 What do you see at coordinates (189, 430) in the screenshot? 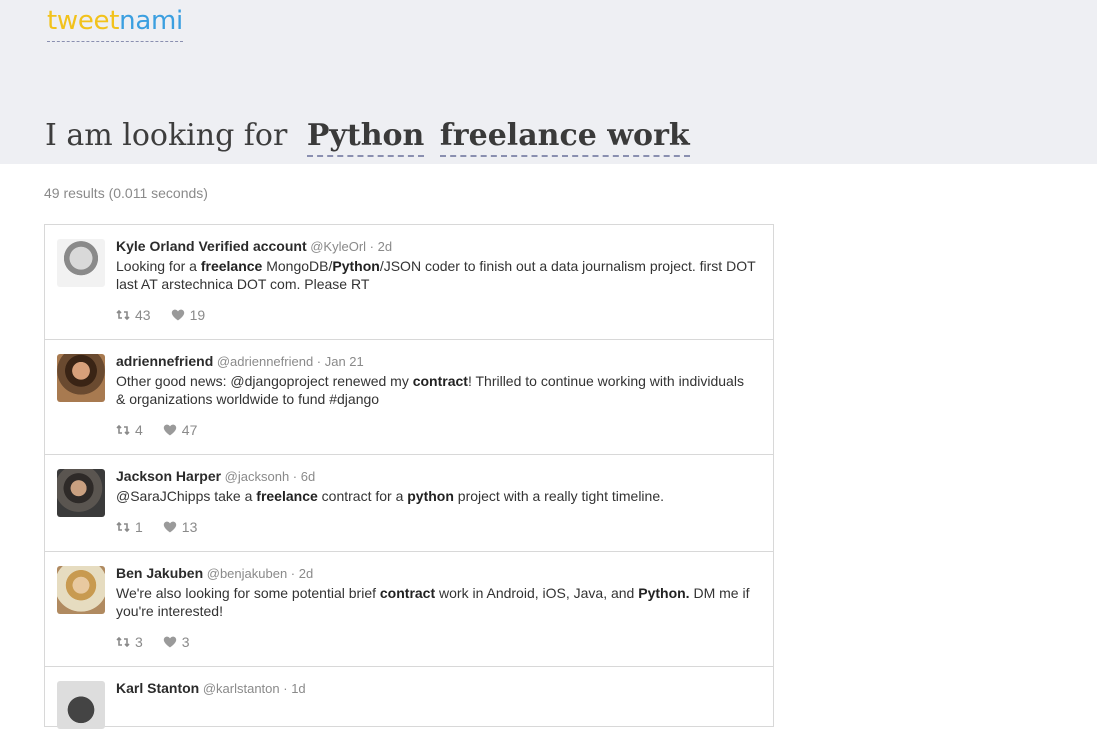
I see `like-count: 47` at bounding box center [189, 430].